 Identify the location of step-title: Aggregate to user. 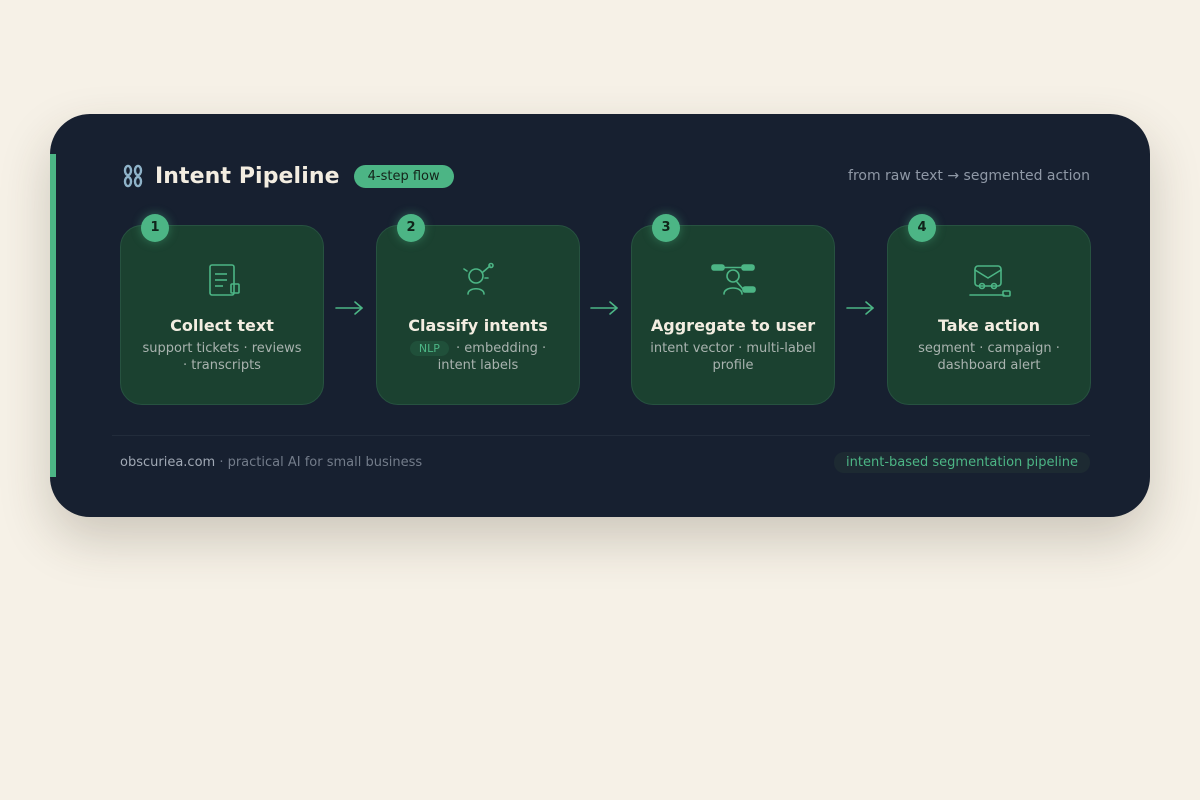
(733, 325).